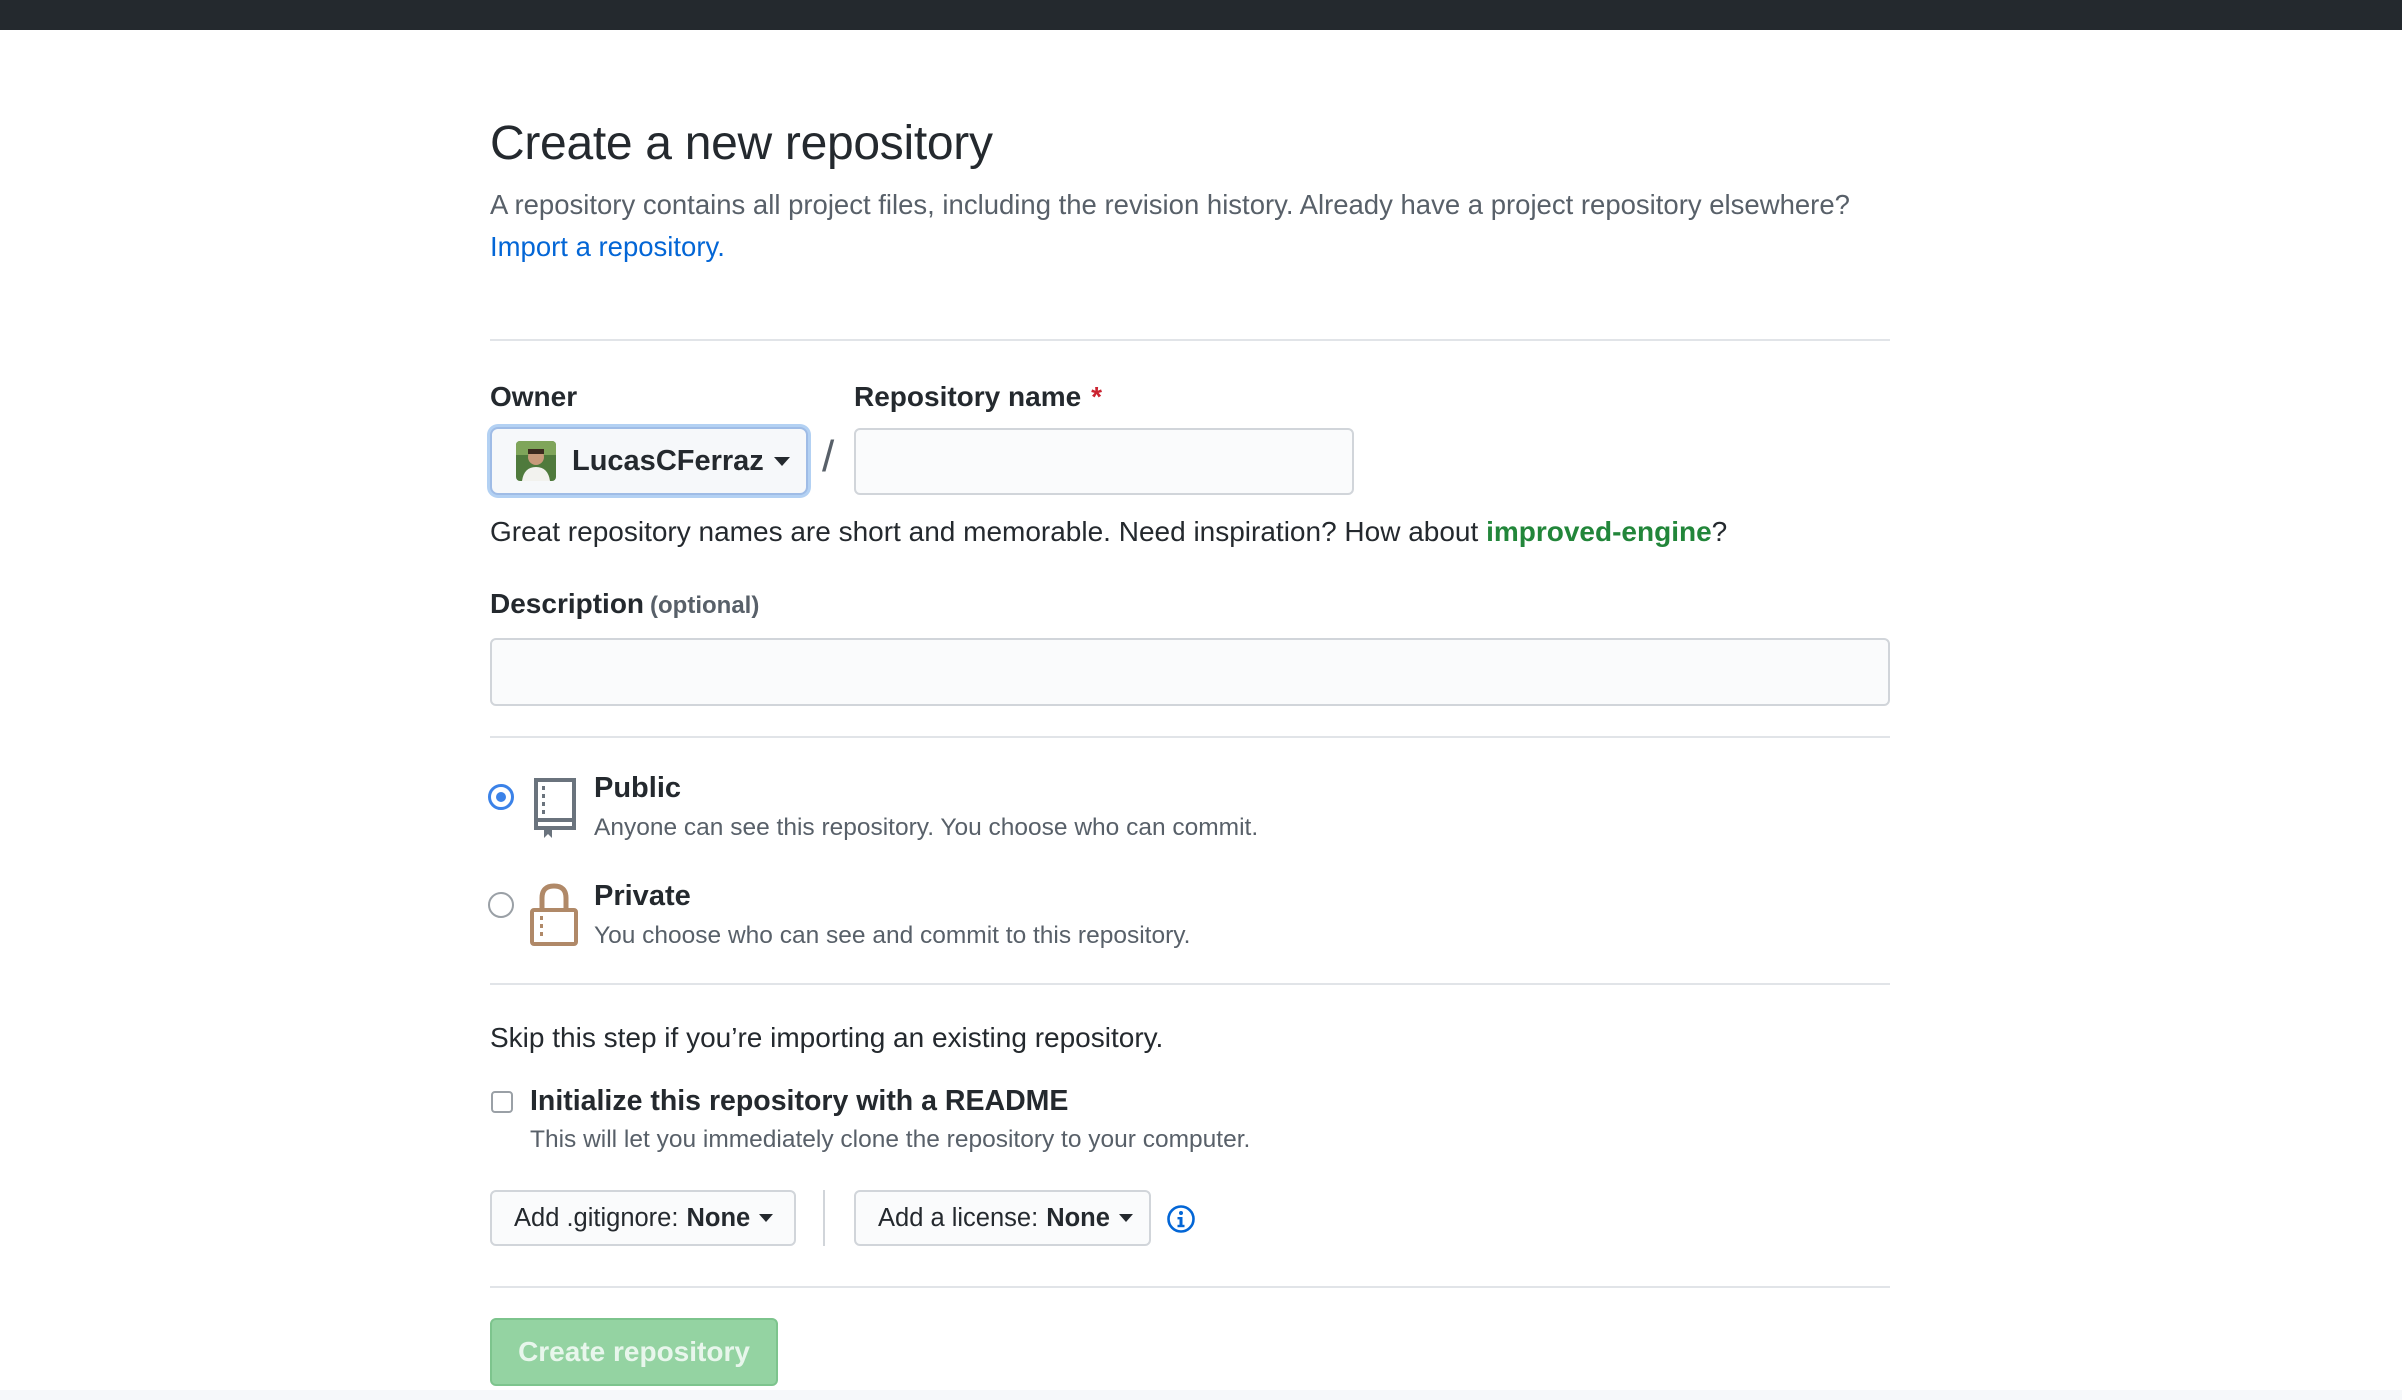 This screenshot has height=1400, width=2402. I want to click on private-title: Private, so click(642, 896).